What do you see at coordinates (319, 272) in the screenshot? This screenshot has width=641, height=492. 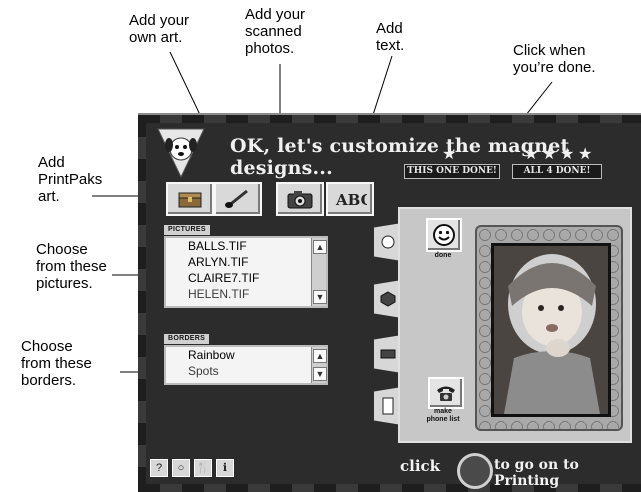 I see `pictures-scrollbar: ▲ ▼` at bounding box center [319, 272].